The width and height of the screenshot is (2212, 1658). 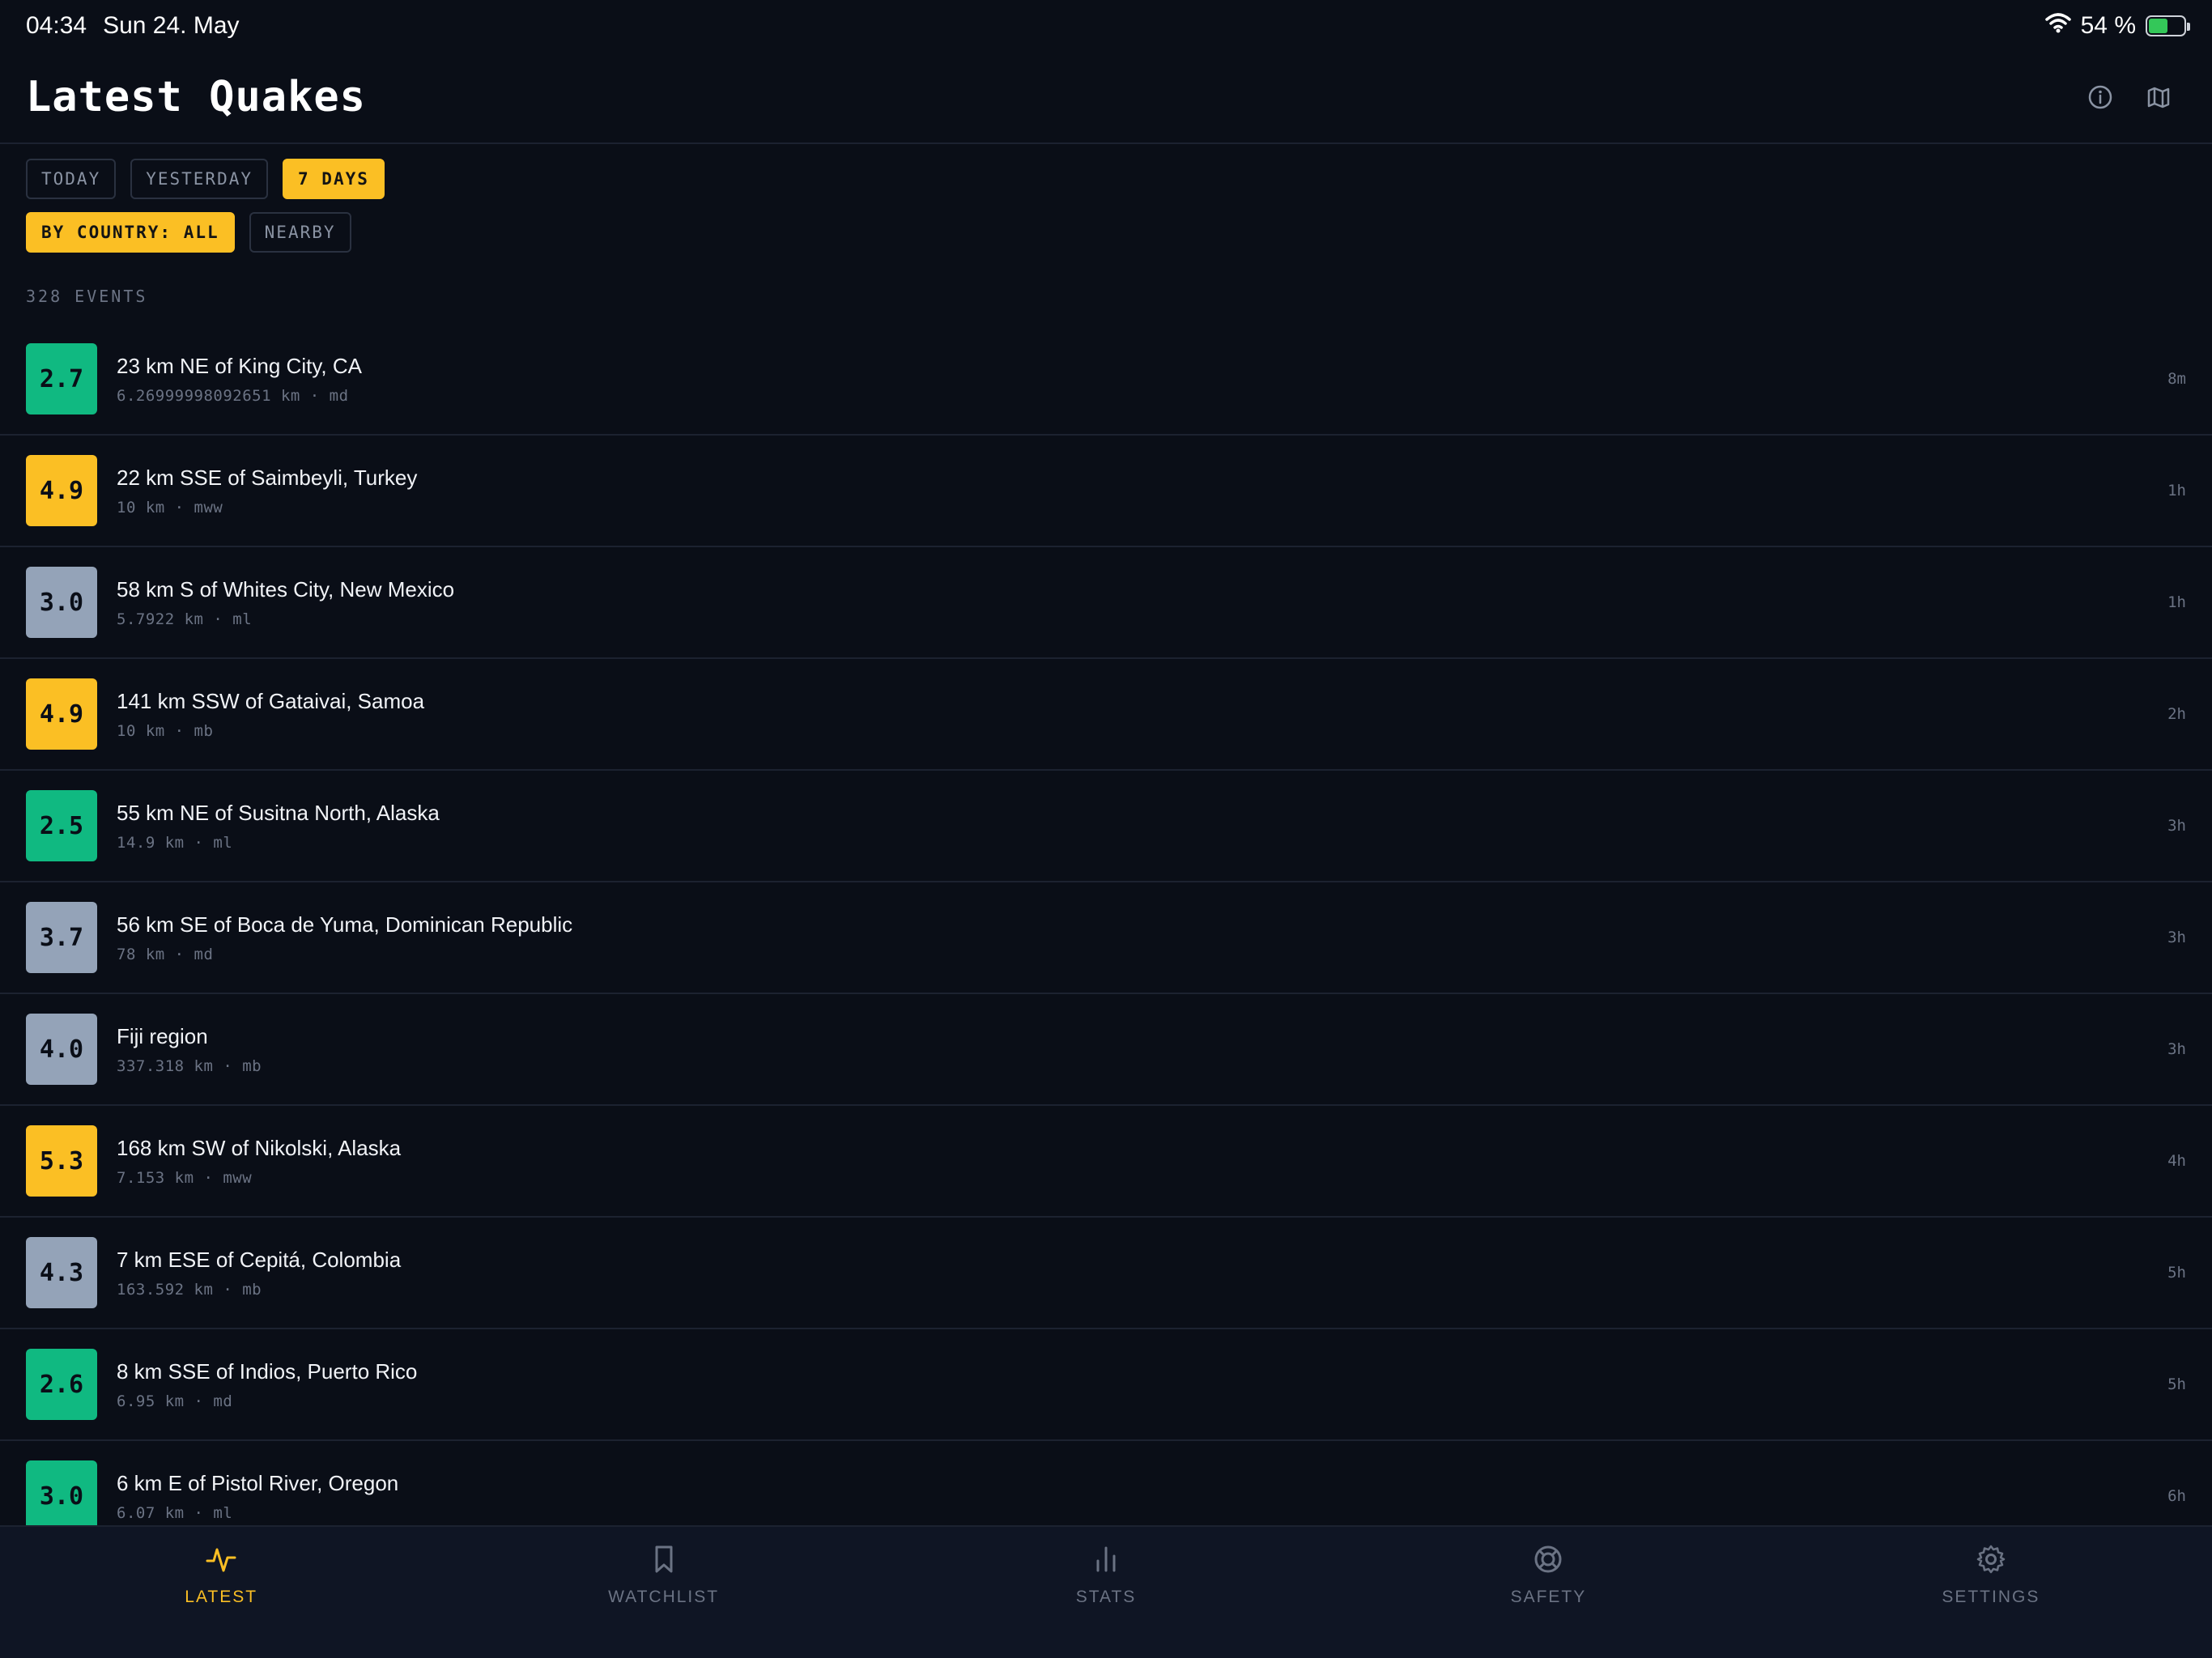 I want to click on quake-place: 22 km SSE of Saimbeyli, Turkey, so click(x=268, y=477).